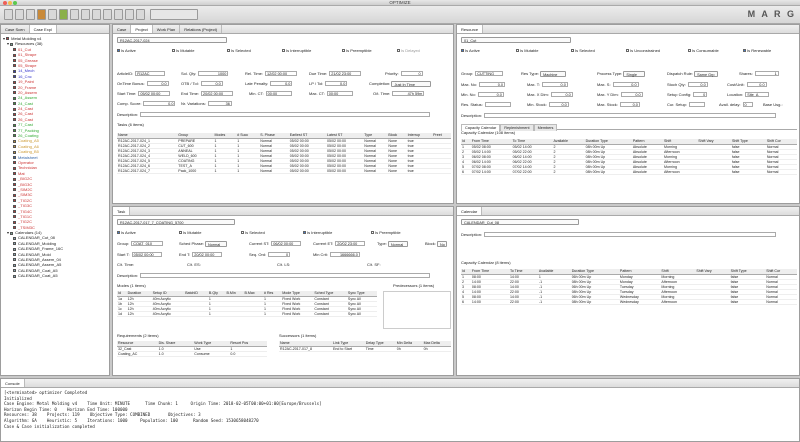 This screenshot has width=800, height=442. What do you see at coordinates (397, 243) in the screenshot?
I see `task-type-select: Normal` at bounding box center [397, 243].